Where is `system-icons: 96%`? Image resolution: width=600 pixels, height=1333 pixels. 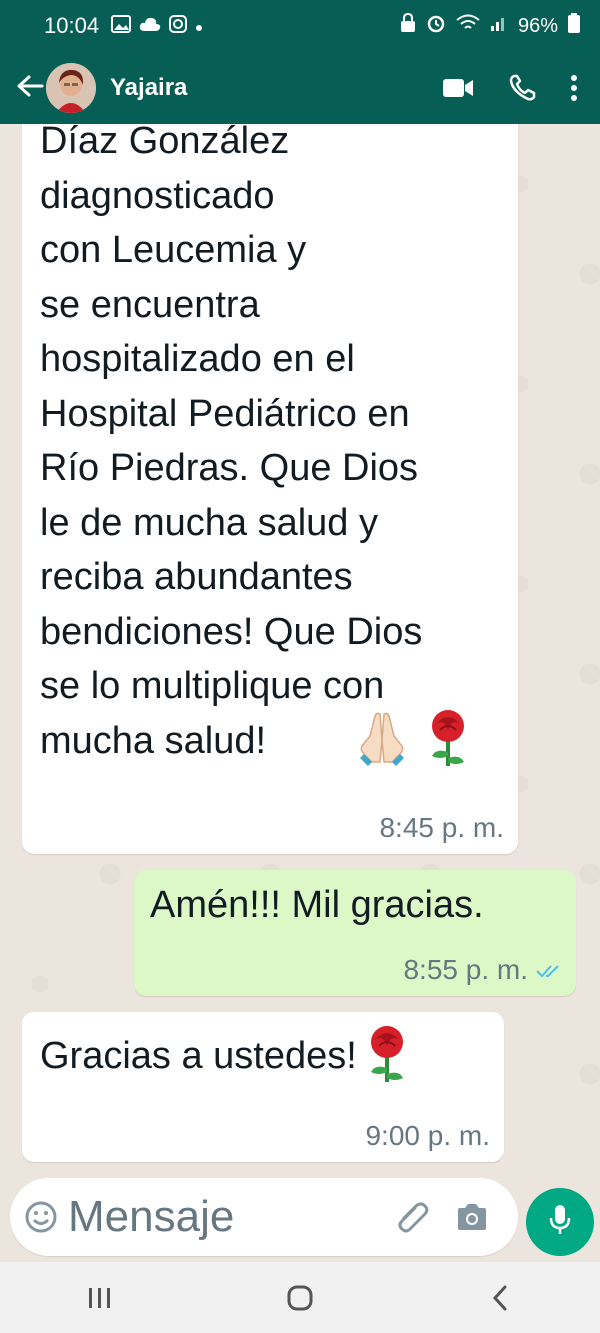 system-icons: 96% is located at coordinates (490, 25).